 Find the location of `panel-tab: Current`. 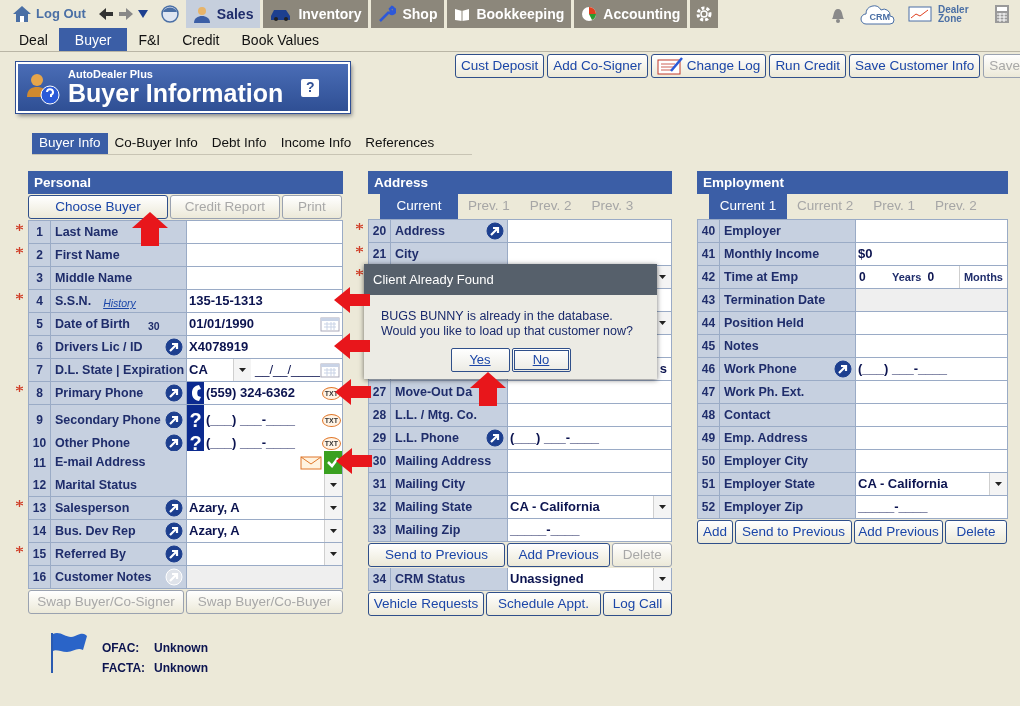

panel-tab: Current is located at coordinates (419, 206).